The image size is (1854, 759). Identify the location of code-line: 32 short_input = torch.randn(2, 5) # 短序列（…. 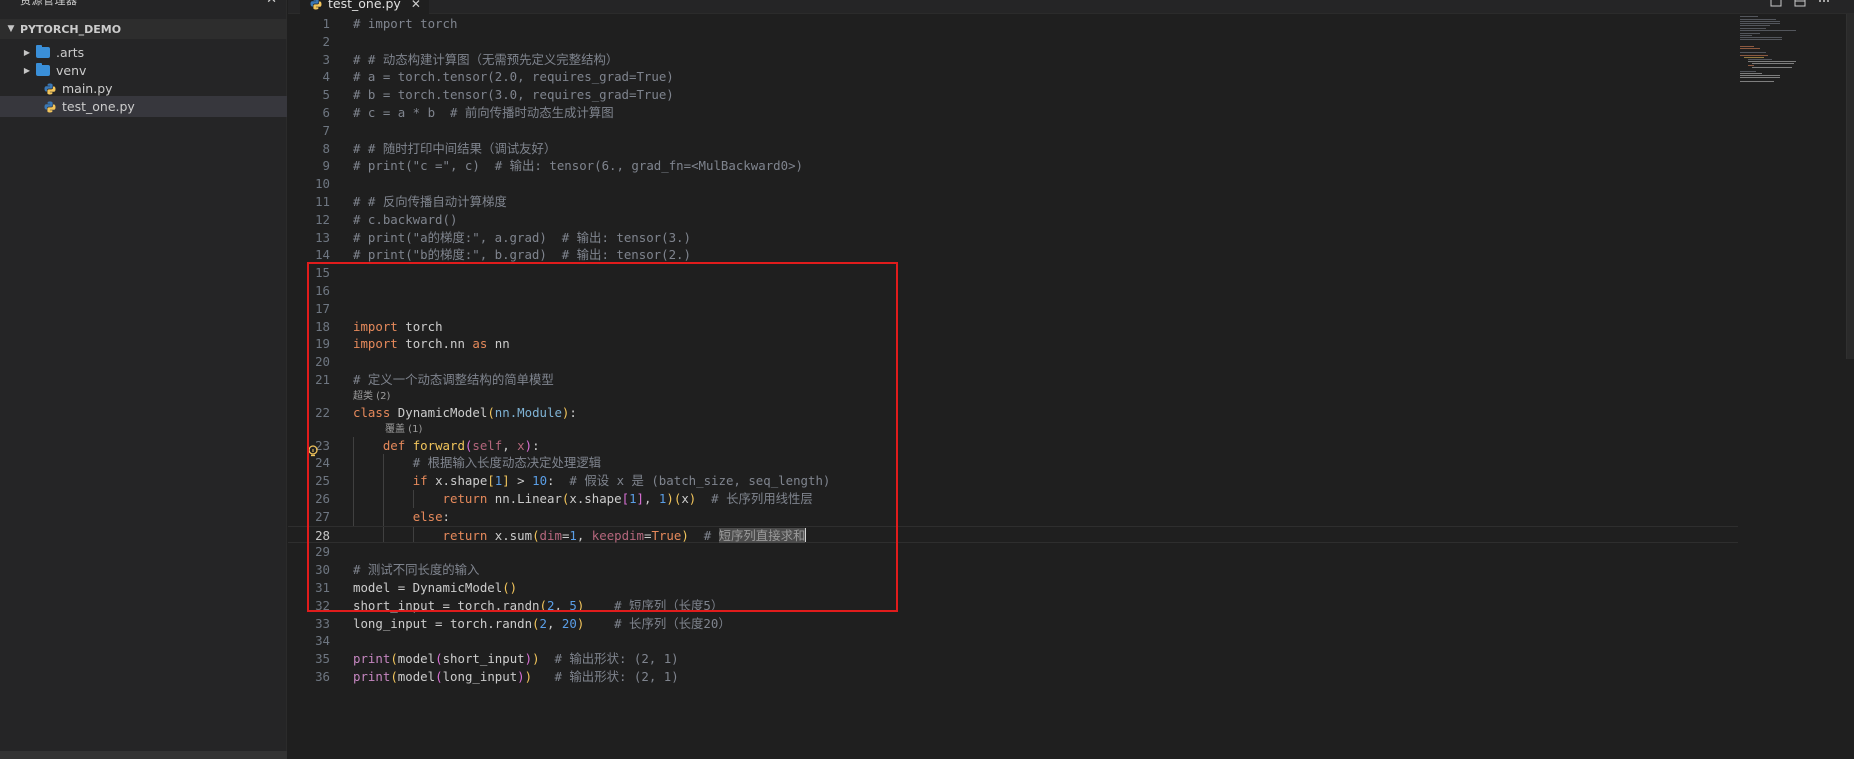
(1013, 606).